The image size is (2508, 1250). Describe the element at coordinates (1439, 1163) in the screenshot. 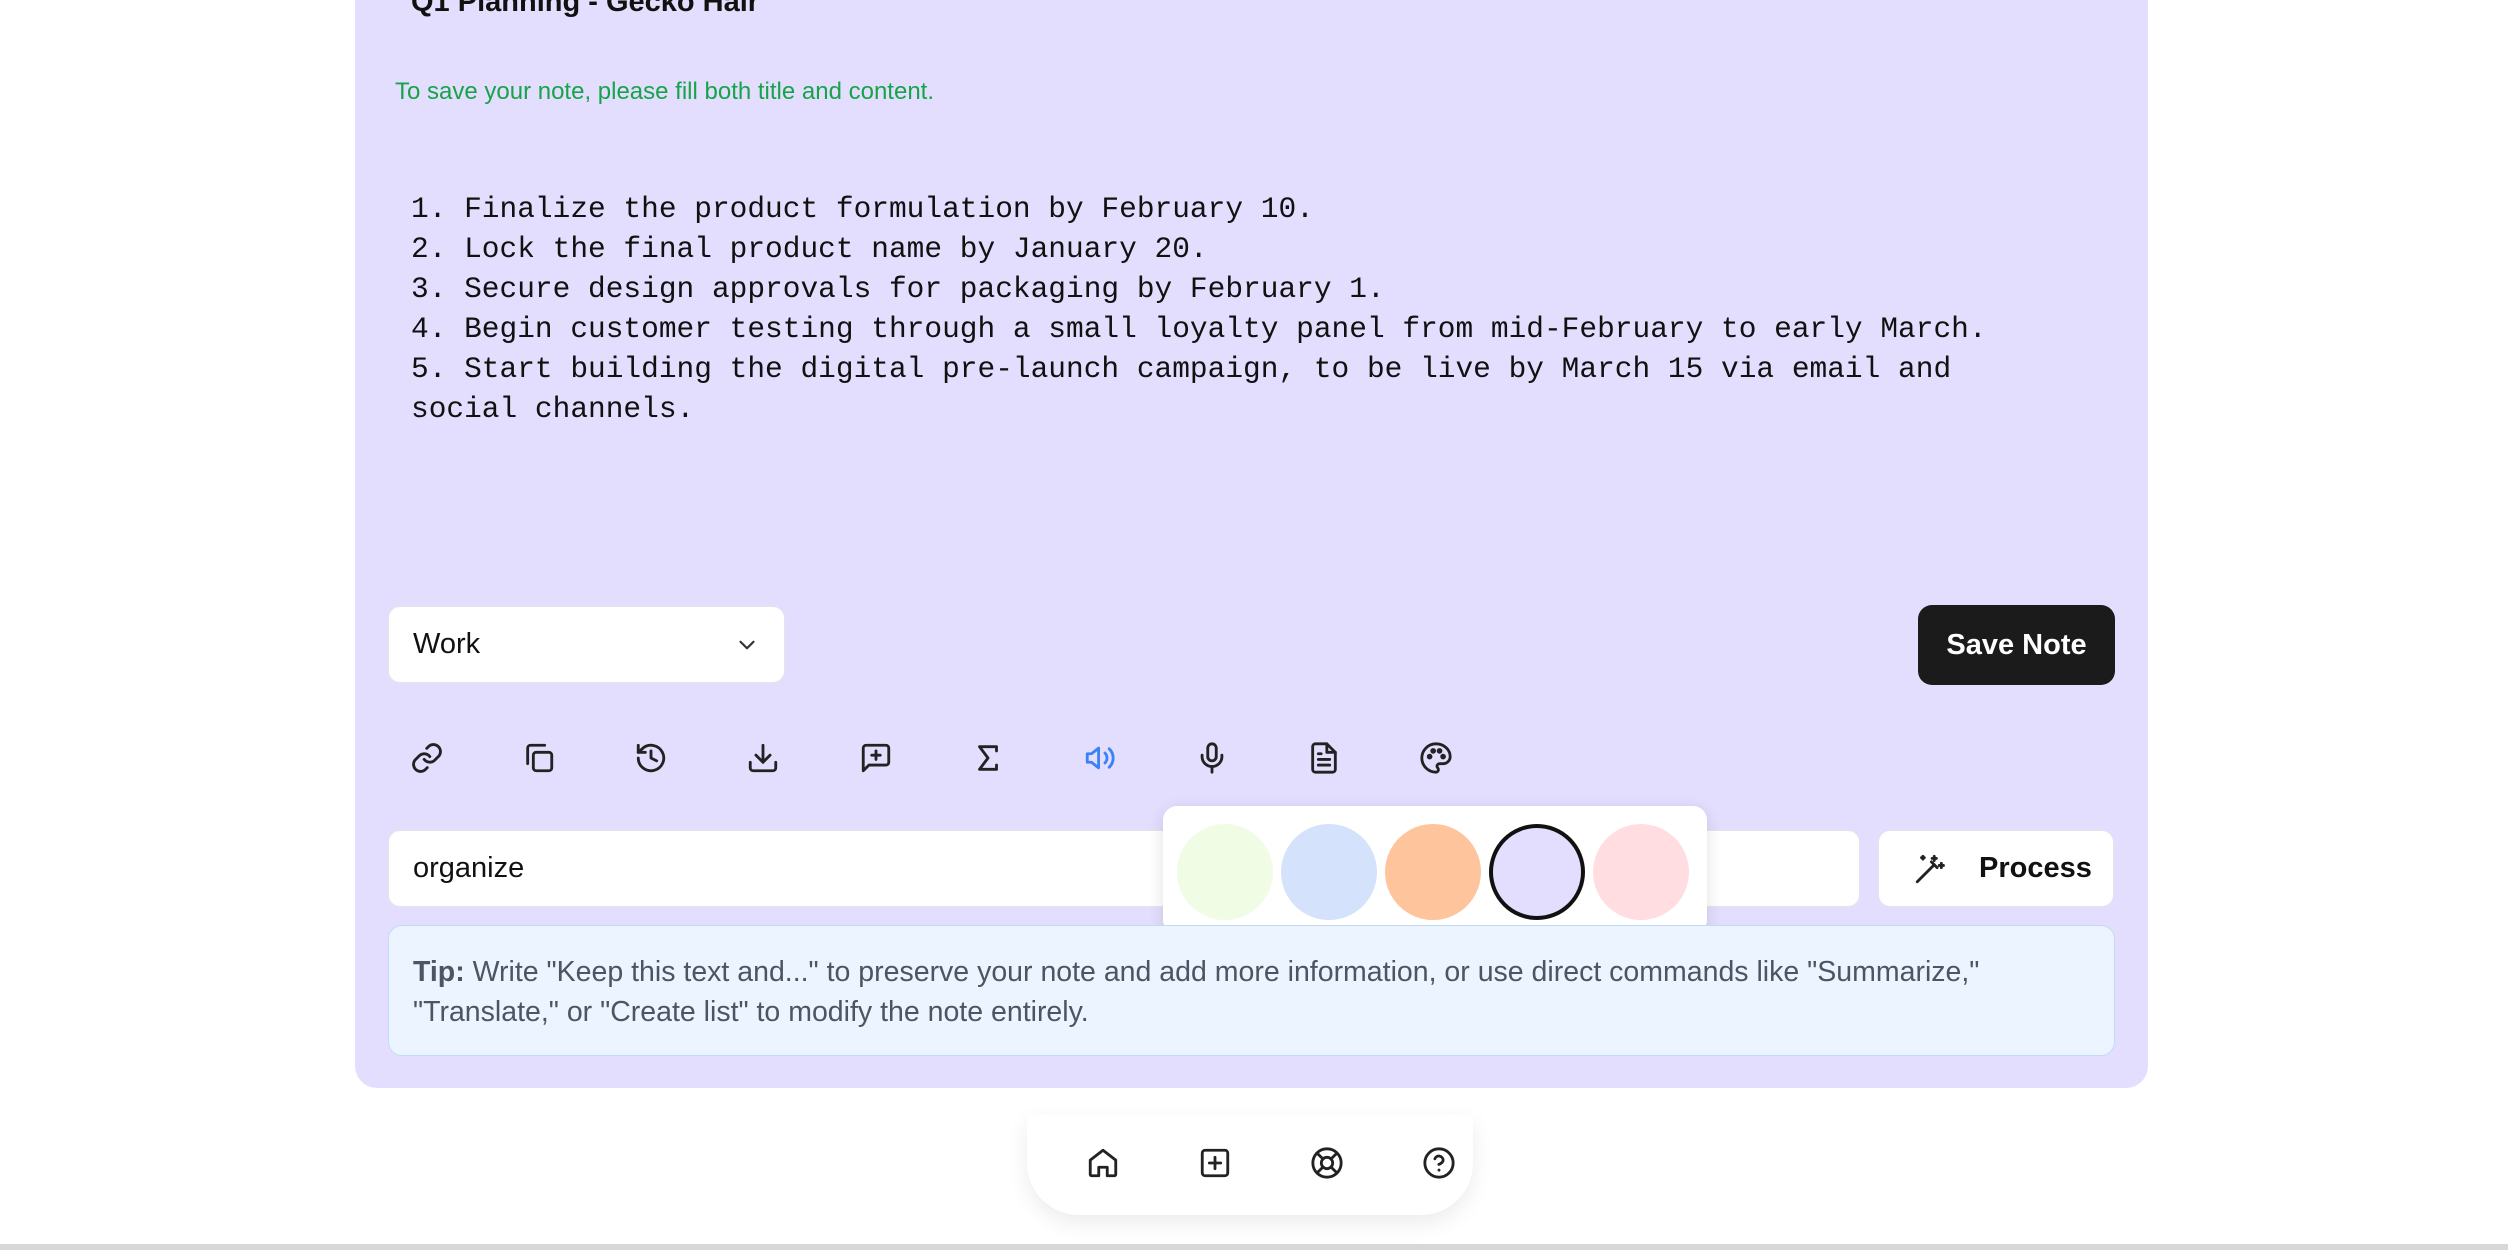

I see `question-icon` at that location.